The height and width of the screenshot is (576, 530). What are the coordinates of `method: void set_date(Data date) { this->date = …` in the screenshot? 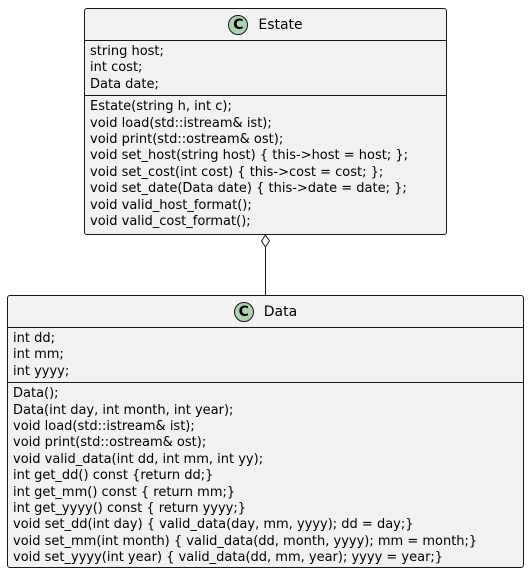 It's located at (248, 189).